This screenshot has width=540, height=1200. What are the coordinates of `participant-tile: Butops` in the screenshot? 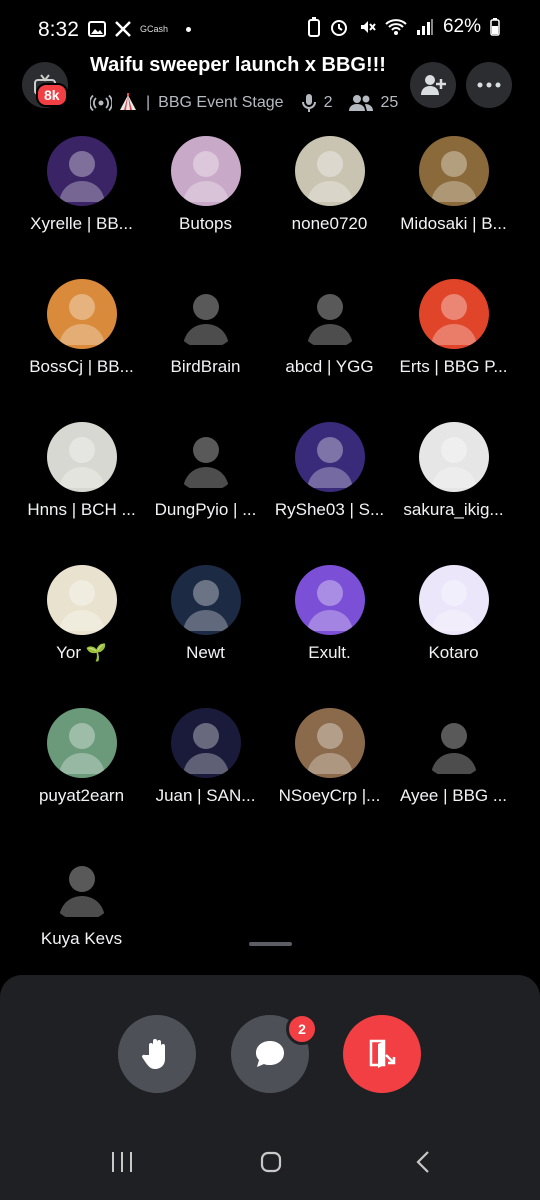 It's located at (205, 206).